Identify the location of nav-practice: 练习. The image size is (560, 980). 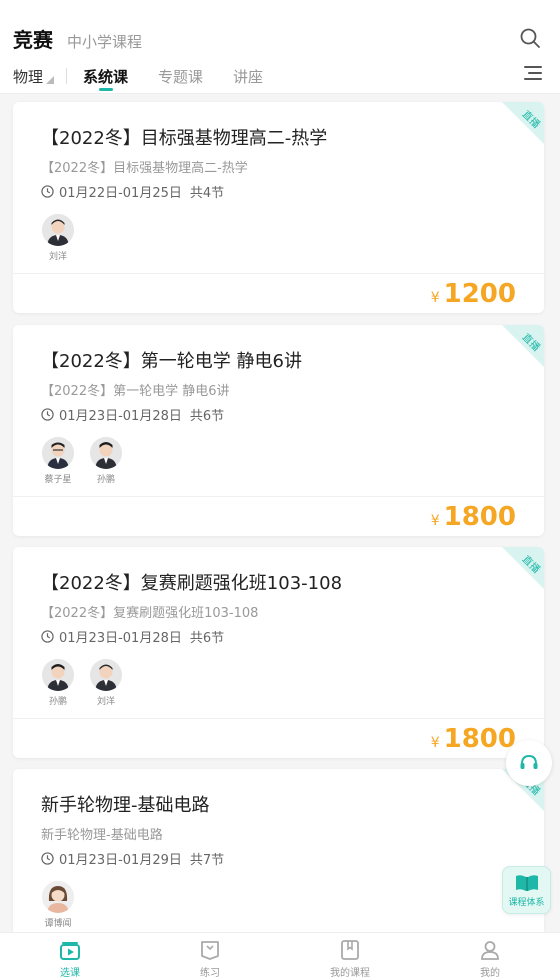
(210, 956).